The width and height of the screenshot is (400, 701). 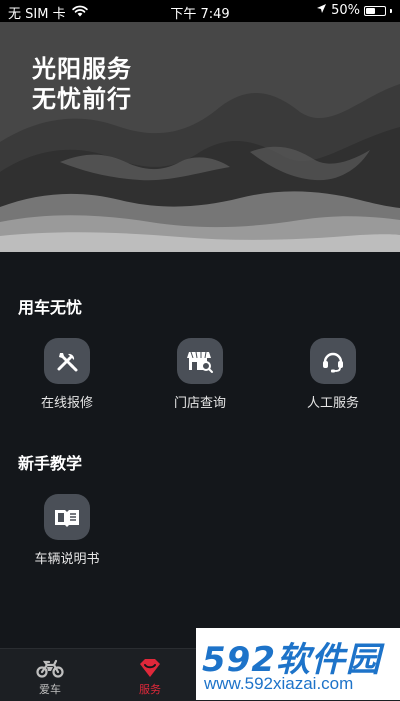 What do you see at coordinates (321, 10) in the screenshot?
I see `location-arrow-icon` at bounding box center [321, 10].